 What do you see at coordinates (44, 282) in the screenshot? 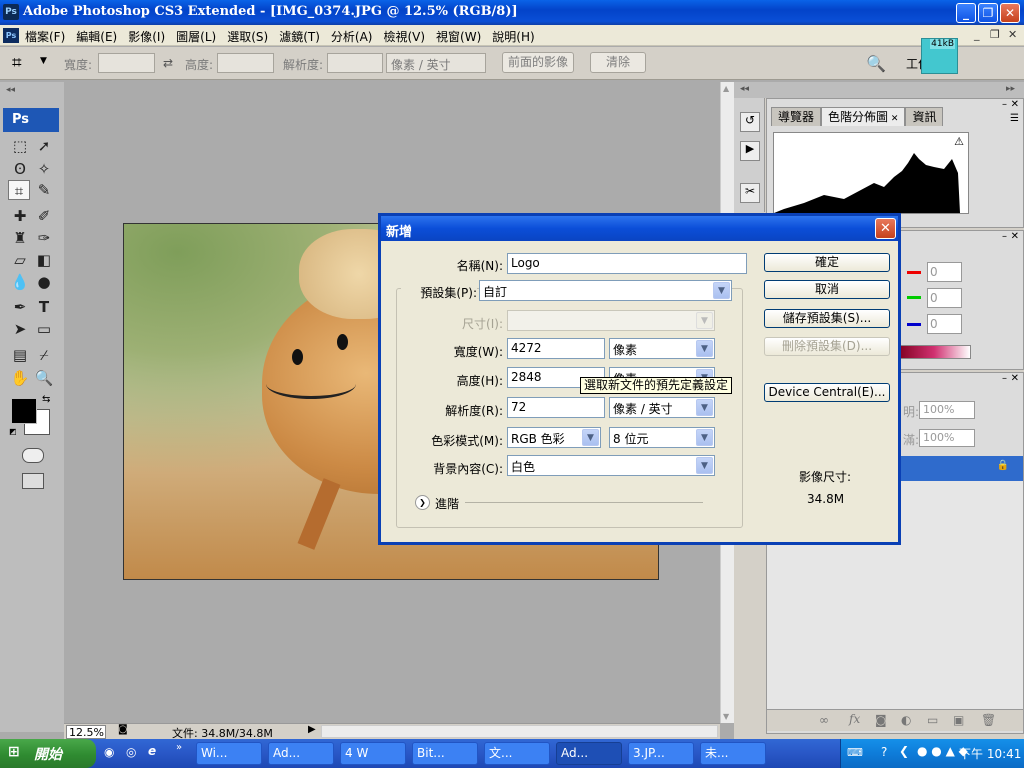
I see `dodge-tool-icon: ●` at bounding box center [44, 282].